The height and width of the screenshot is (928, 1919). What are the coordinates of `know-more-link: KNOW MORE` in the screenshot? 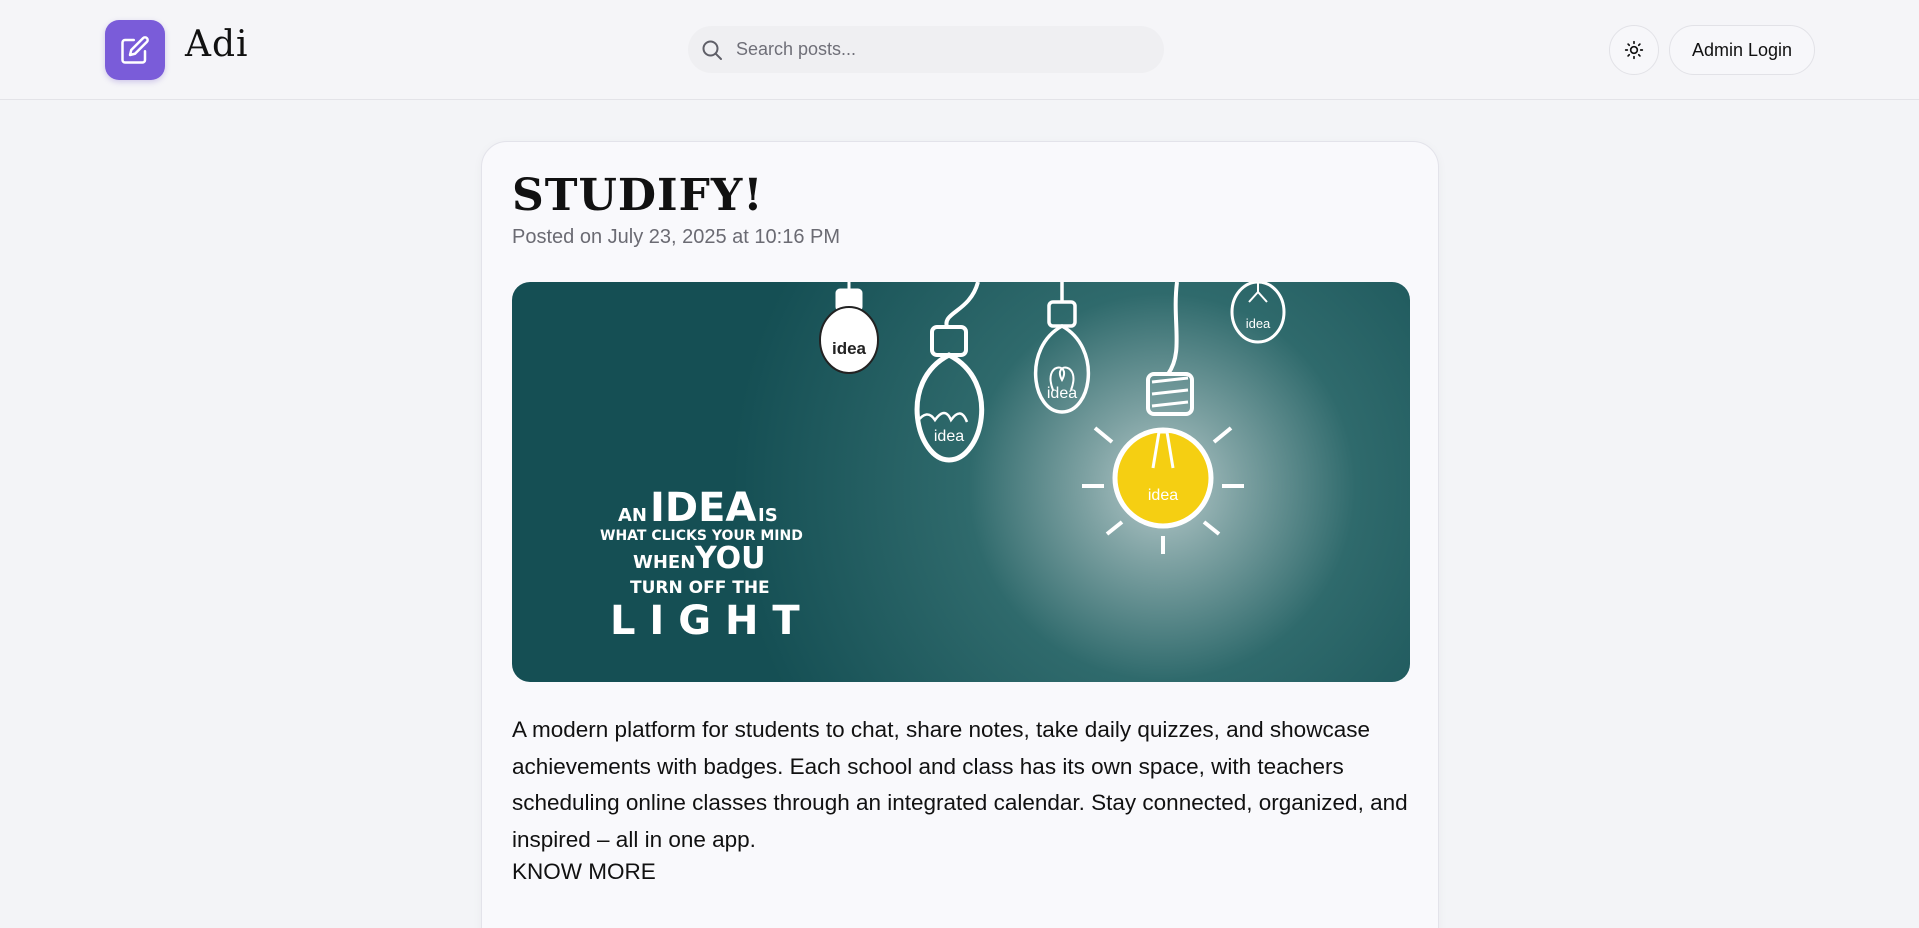 It's located at (584, 872).